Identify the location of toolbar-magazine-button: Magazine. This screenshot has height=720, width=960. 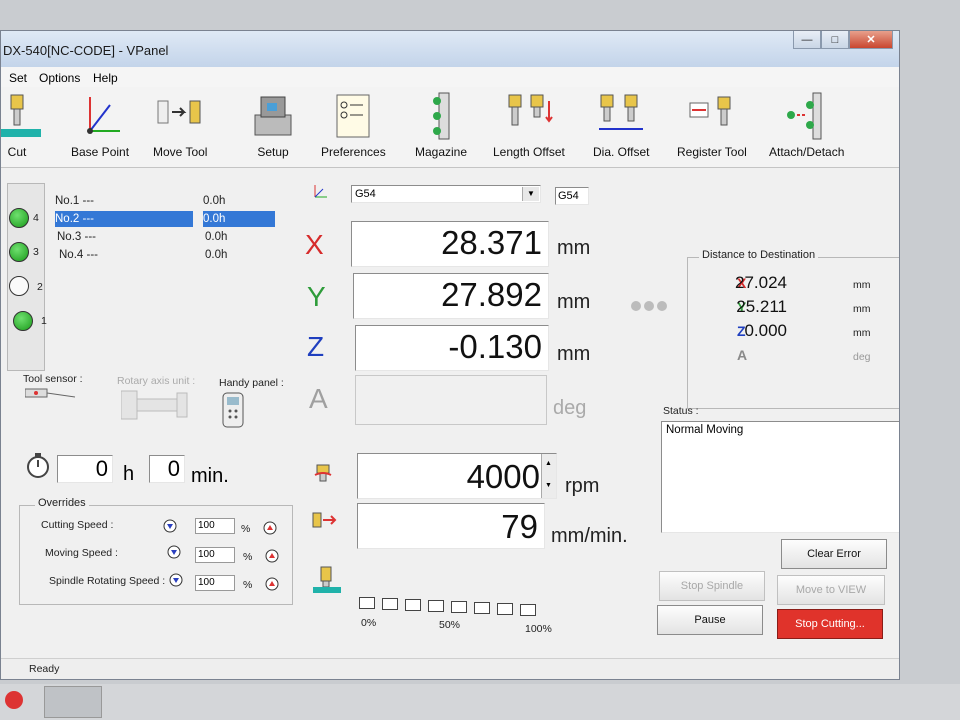
(441, 125).